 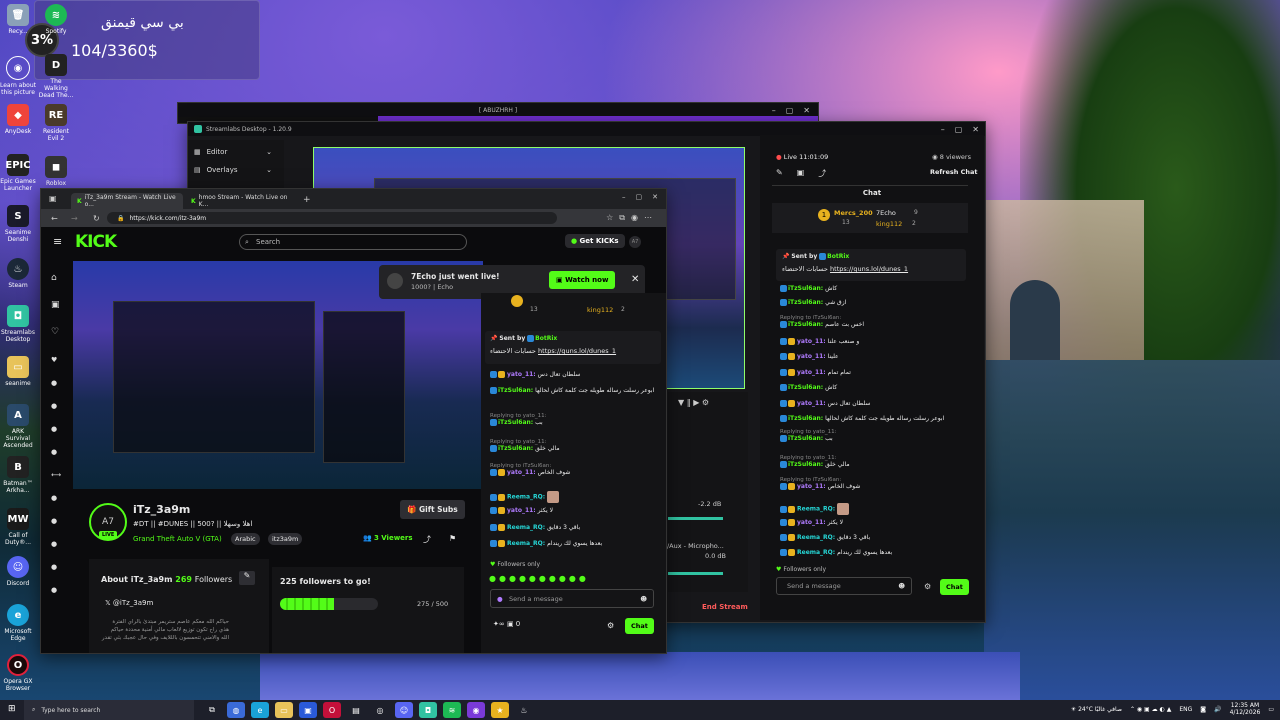 What do you see at coordinates (18, 371) in the screenshot?
I see `desktop-icon-seanime: ▭ seanime` at bounding box center [18, 371].